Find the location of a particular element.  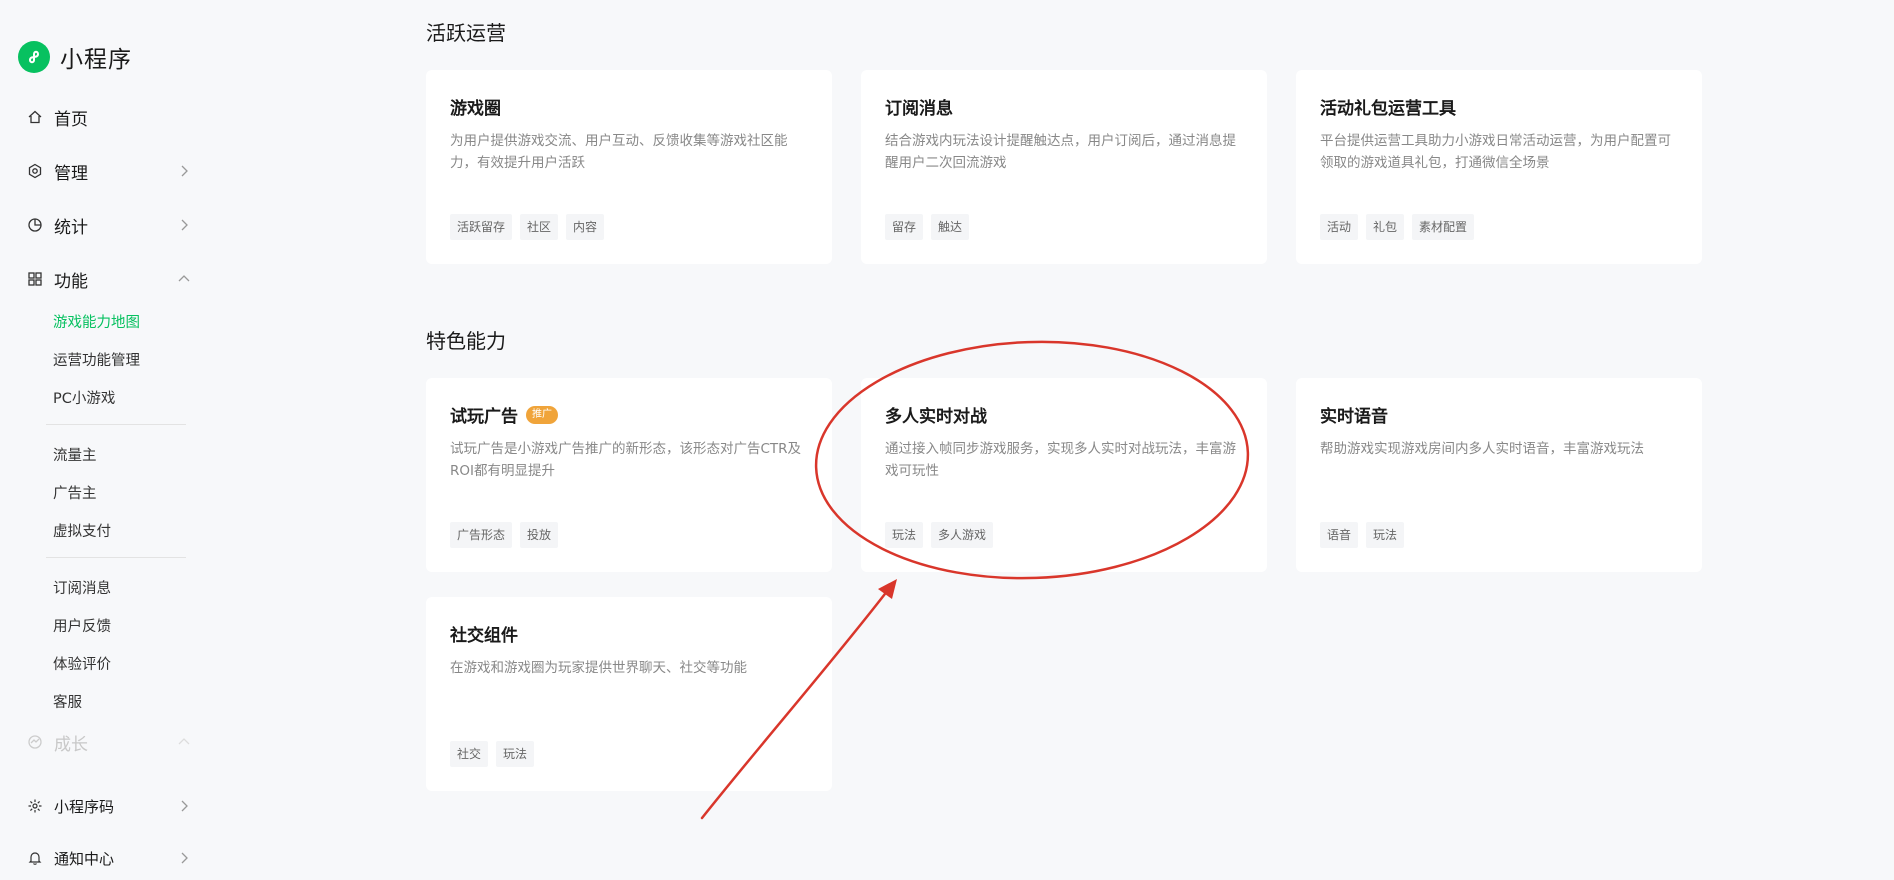

sidebar-item-pc-game: PC小游戏 is located at coordinates (84, 397).